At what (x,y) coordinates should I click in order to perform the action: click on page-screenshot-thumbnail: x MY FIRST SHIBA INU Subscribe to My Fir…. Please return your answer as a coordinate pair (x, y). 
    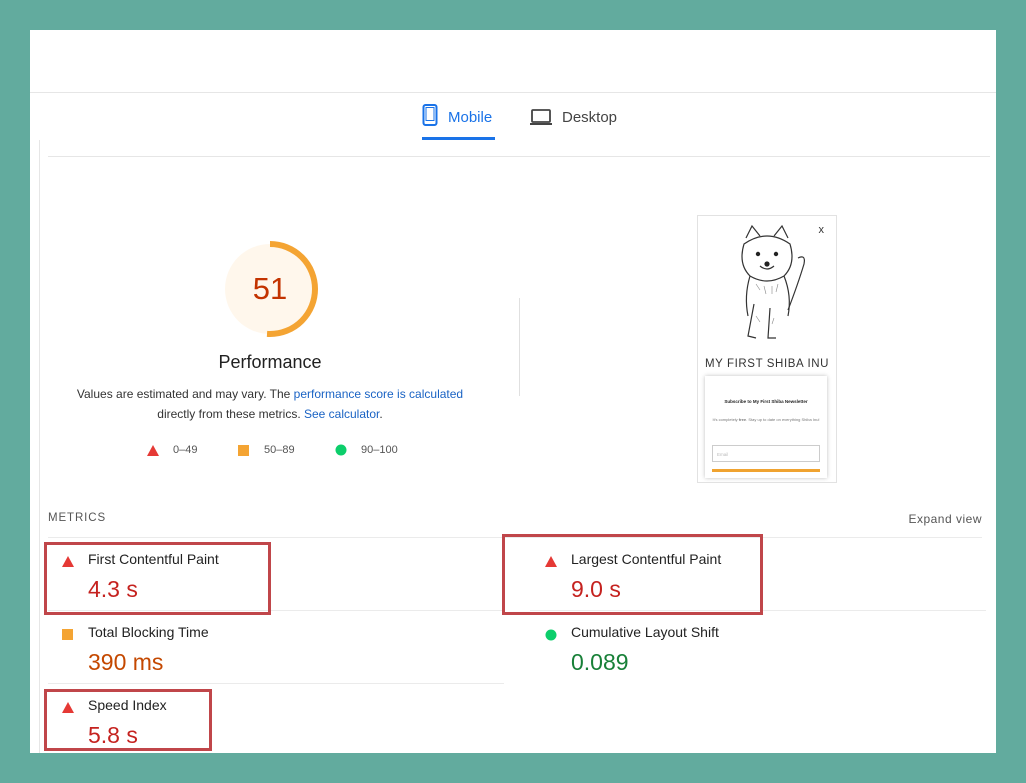
    Looking at the image, I should click on (767, 349).